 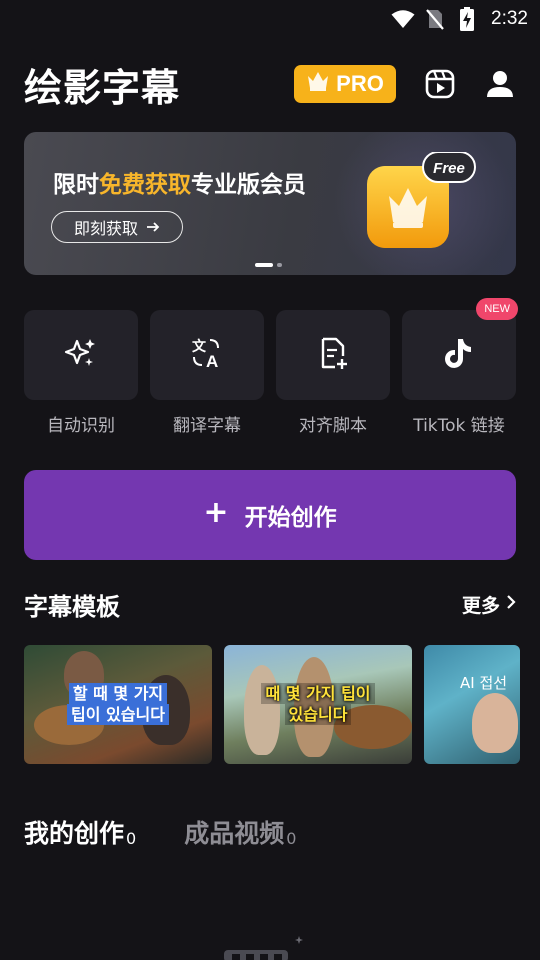 What do you see at coordinates (76, 185) in the screenshot?
I see `banner-text-prefix: 限时` at bounding box center [76, 185].